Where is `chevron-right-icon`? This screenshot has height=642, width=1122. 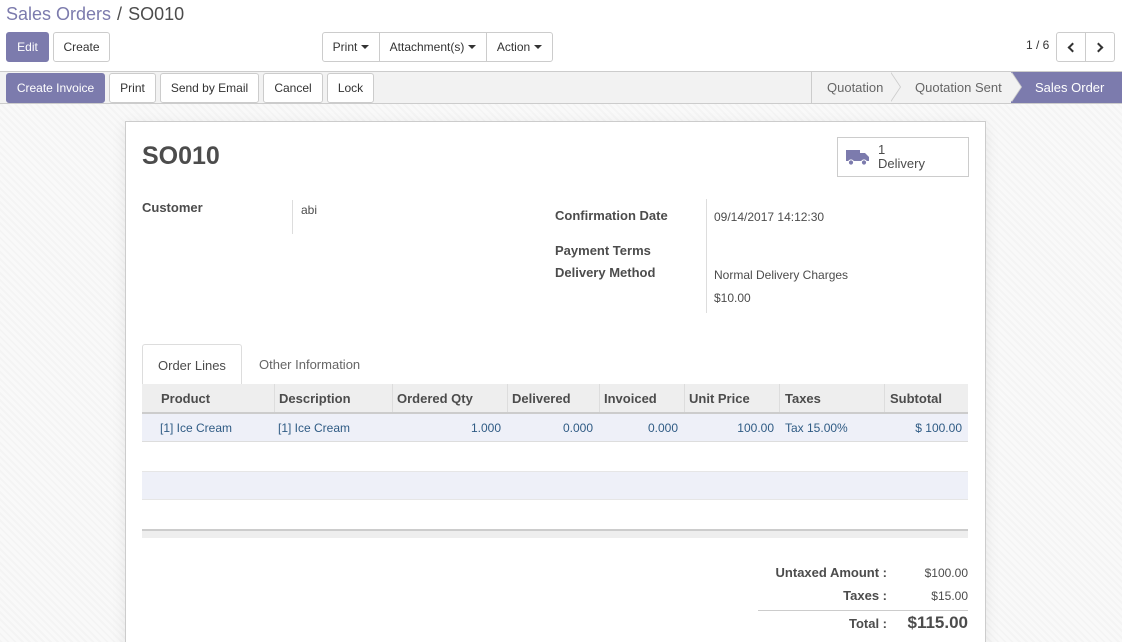 chevron-right-icon is located at coordinates (1098, 47).